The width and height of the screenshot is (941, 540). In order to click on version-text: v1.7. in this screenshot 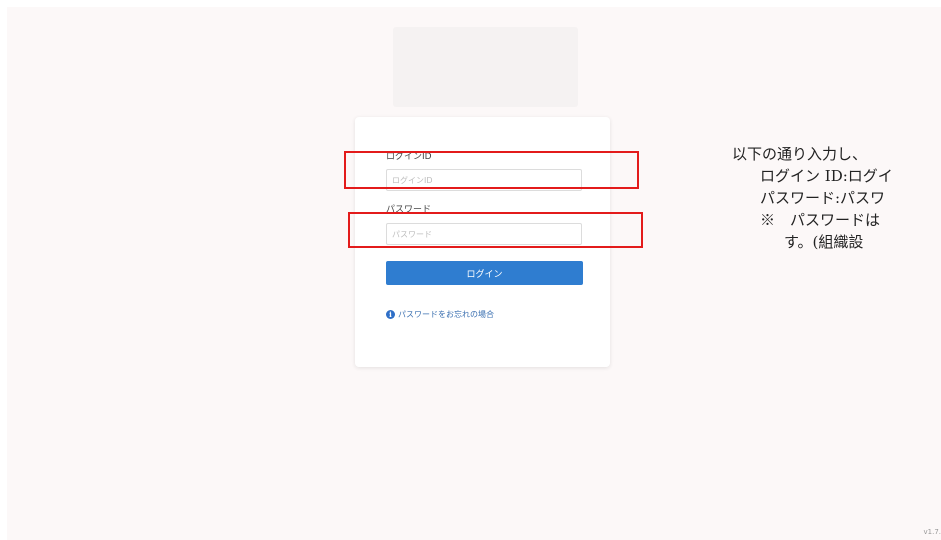, I will do `click(932, 532)`.